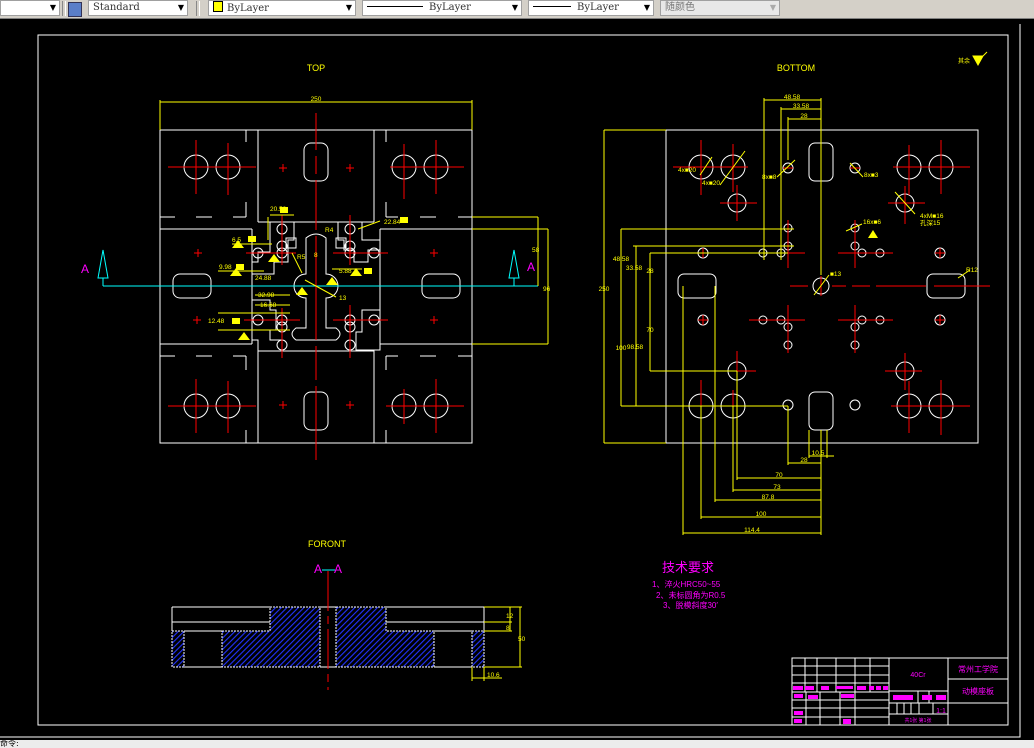 Image resolution: width=1034 pixels, height=748 pixels. I want to click on command-prompt: 命令:, so click(9, 744).